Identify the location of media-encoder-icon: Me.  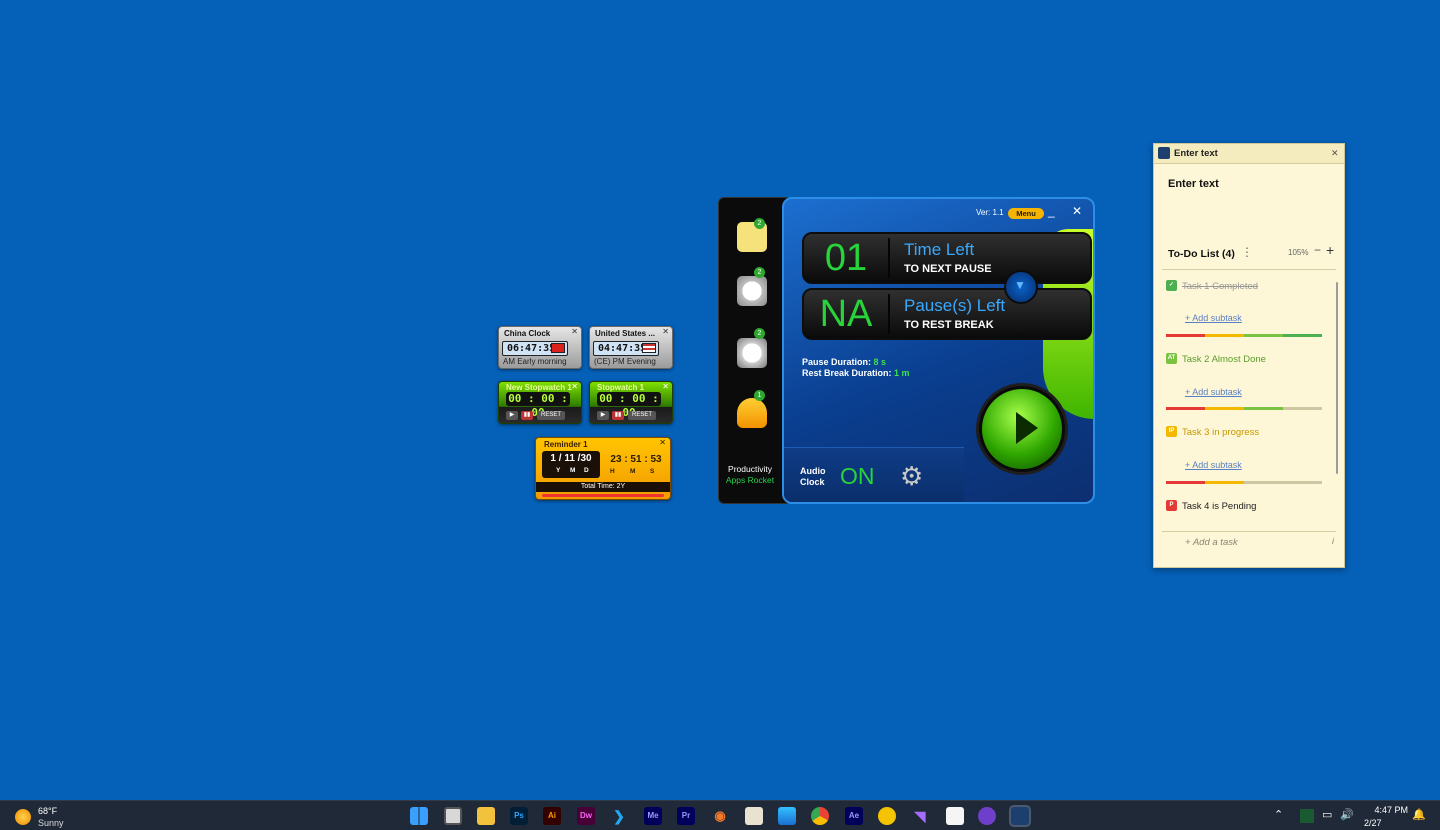
(653, 816).